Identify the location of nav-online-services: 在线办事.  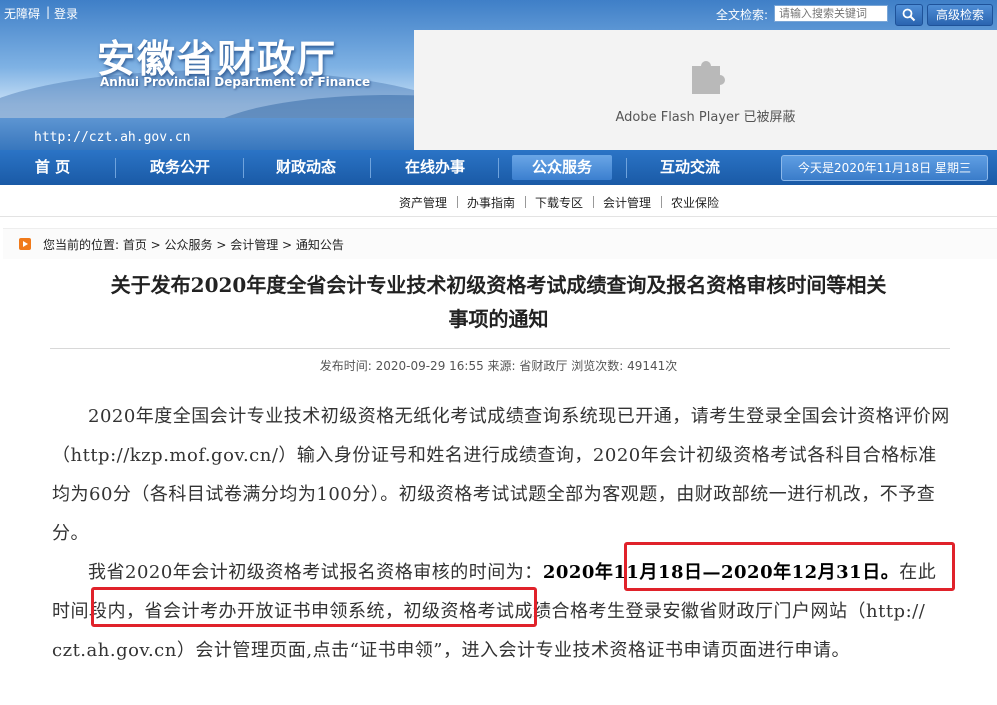
(435, 167).